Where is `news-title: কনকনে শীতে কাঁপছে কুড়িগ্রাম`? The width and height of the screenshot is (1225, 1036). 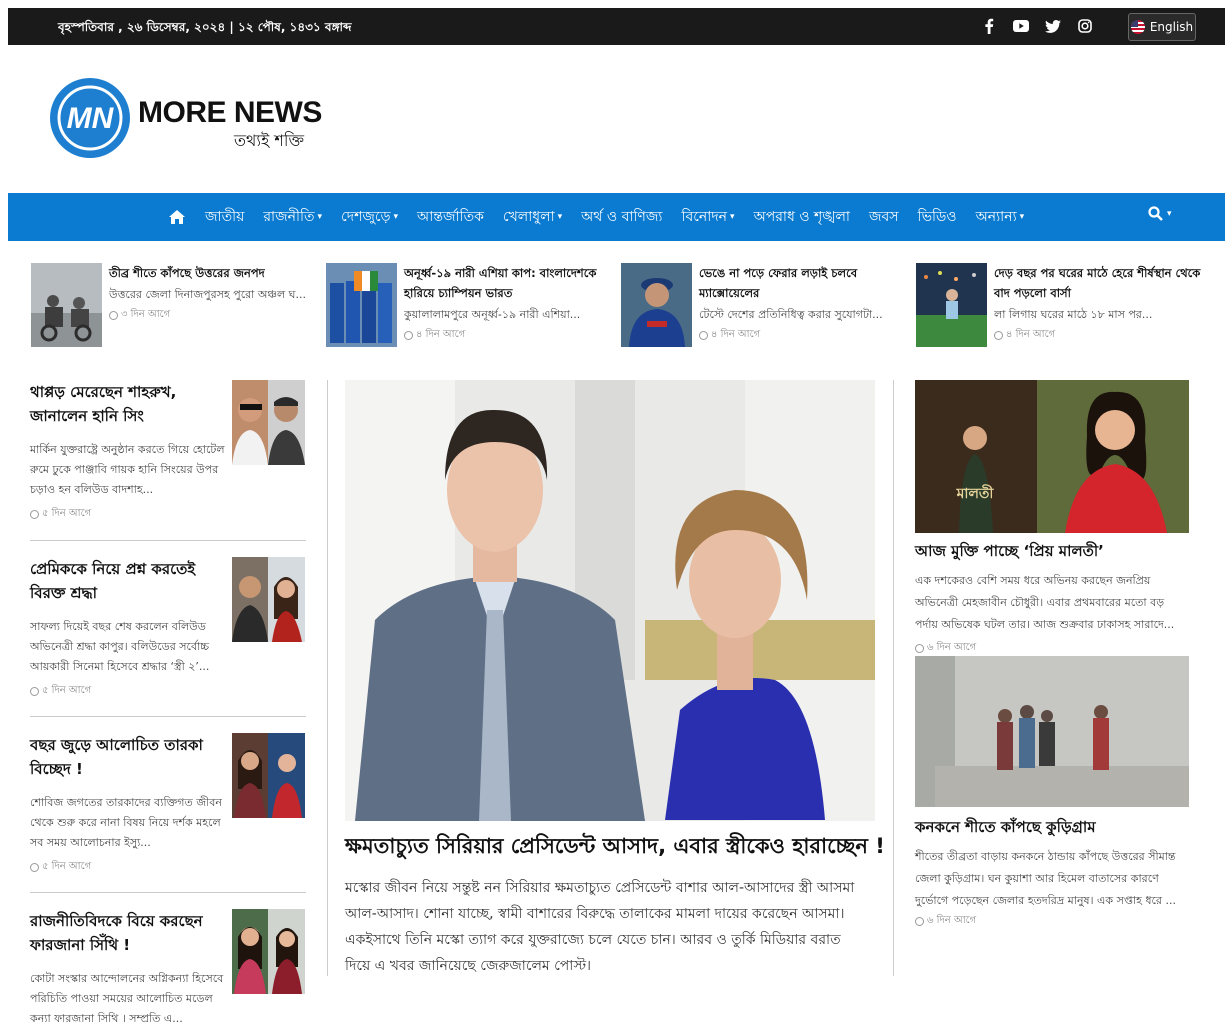 news-title: কনকনে শীতে কাঁপছে কুড়িগ্রাম is located at coordinates (1052, 828).